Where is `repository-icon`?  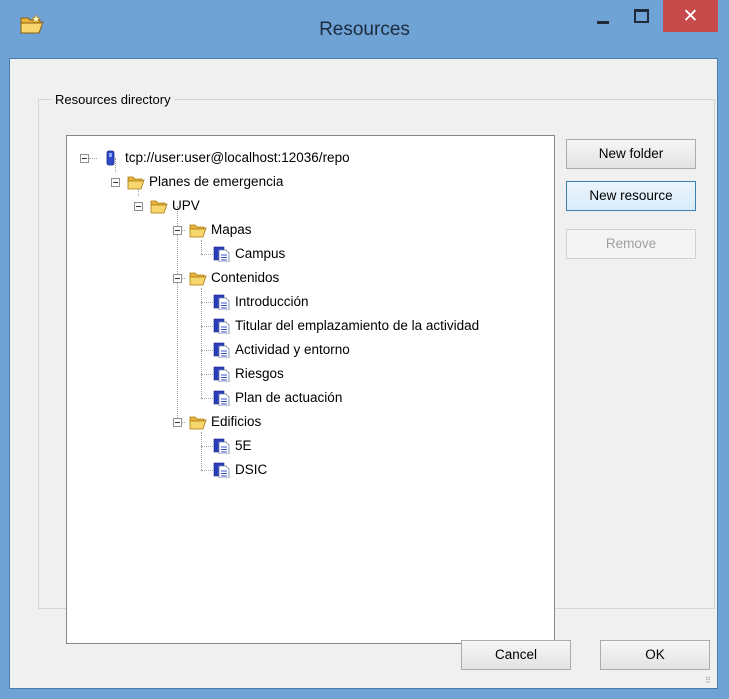
repository-icon is located at coordinates (110, 158).